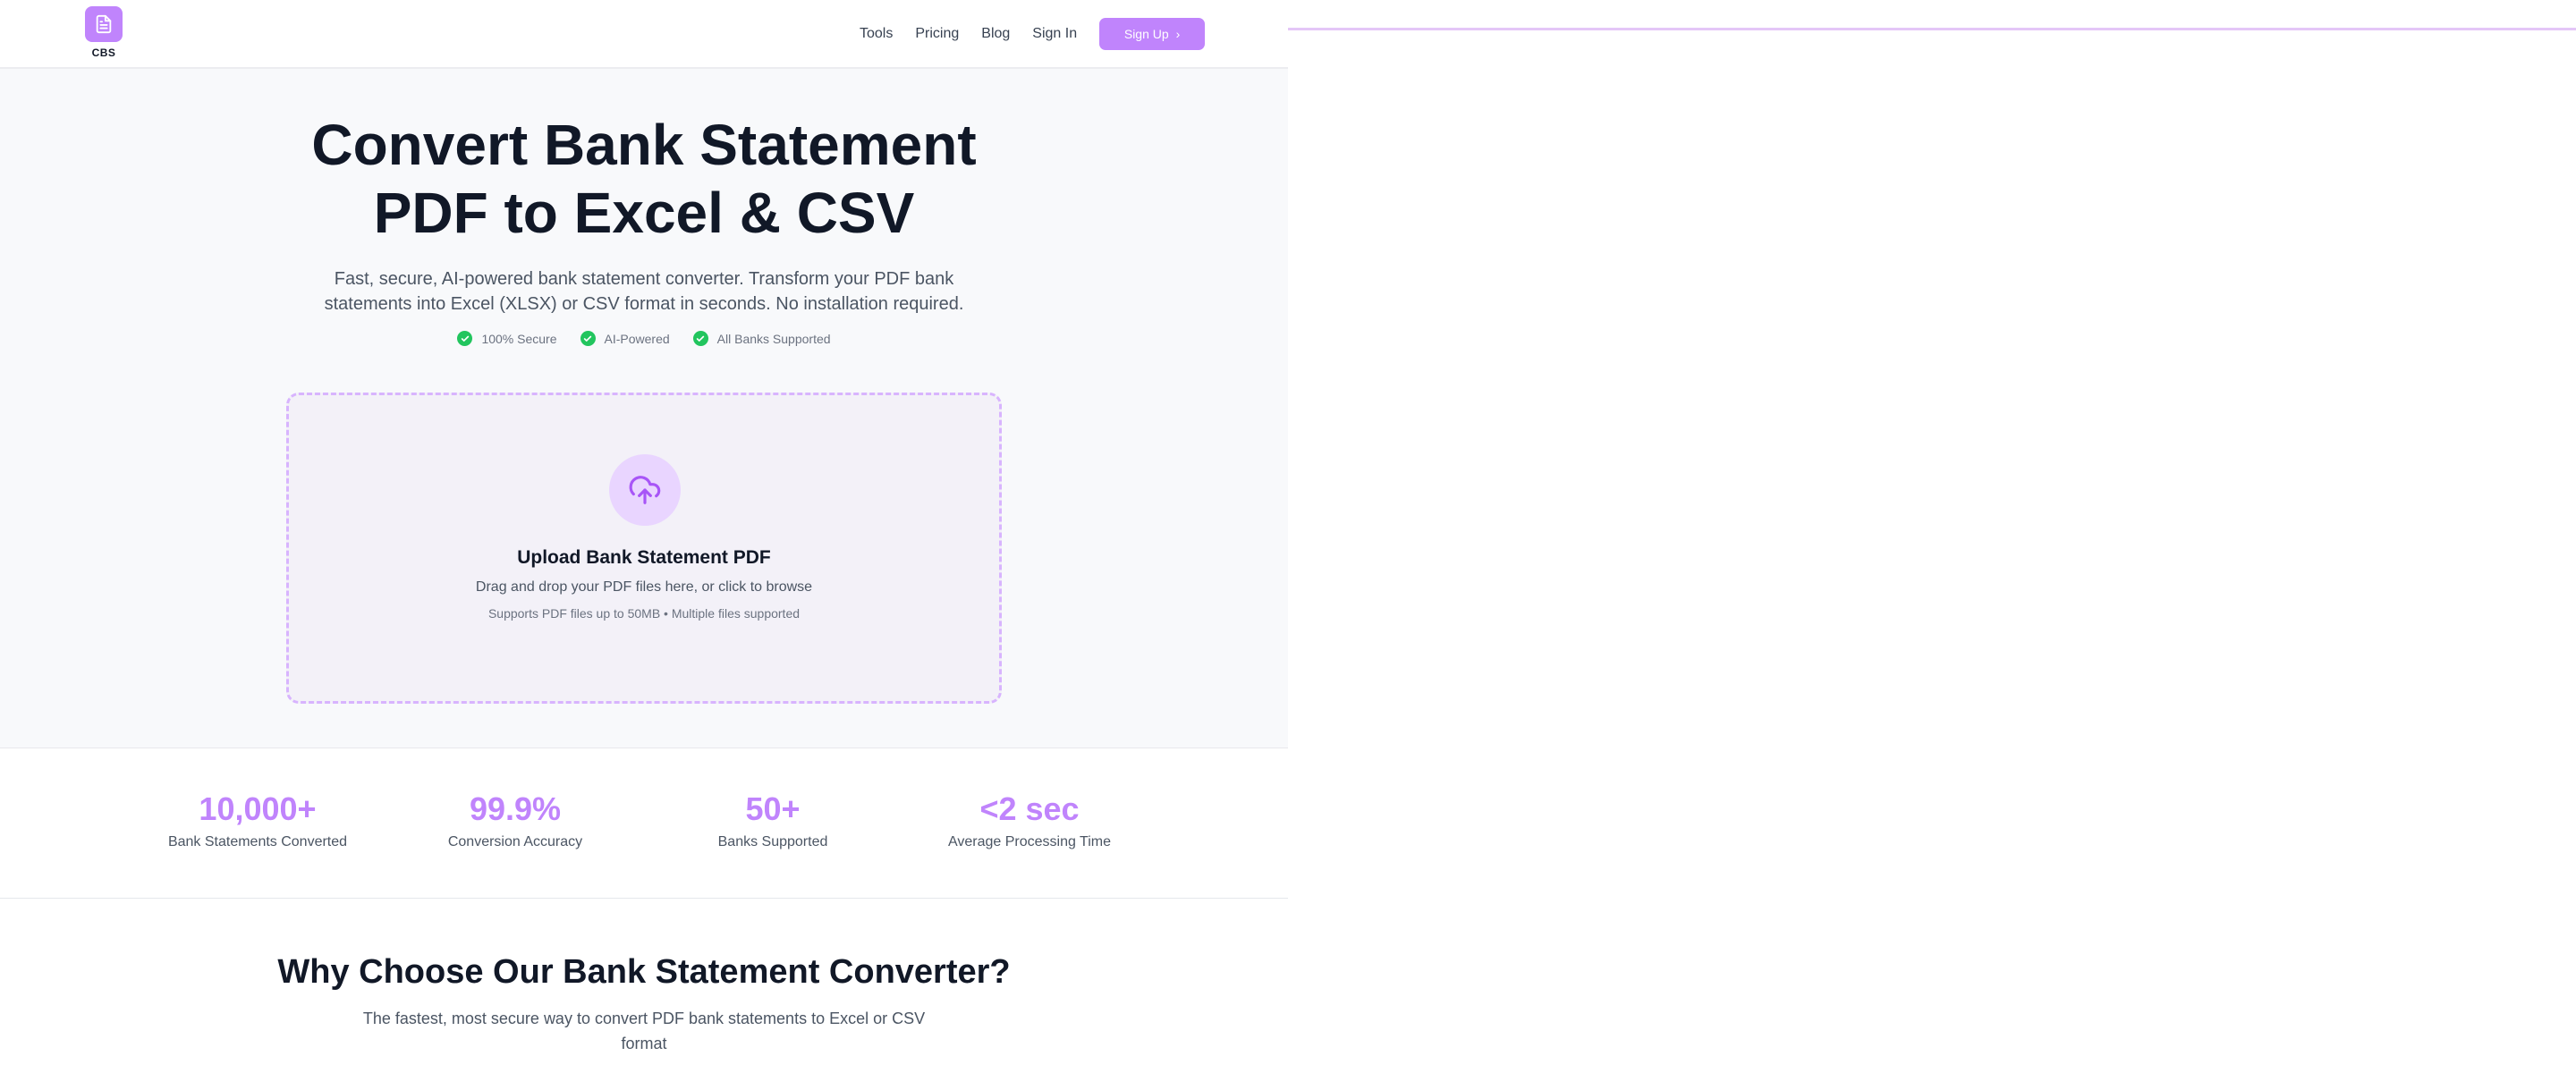 The image size is (2576, 1073). Describe the element at coordinates (515, 808) in the screenshot. I see `stat-value: 99.9%` at that location.